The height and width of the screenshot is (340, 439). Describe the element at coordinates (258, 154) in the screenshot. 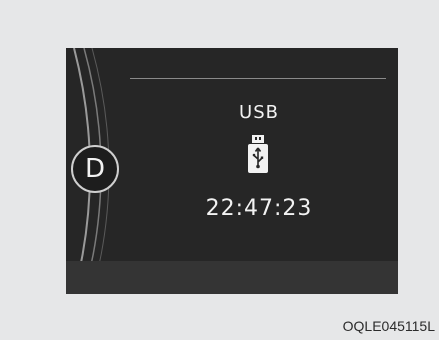

I see `usb-drive-icon` at that location.